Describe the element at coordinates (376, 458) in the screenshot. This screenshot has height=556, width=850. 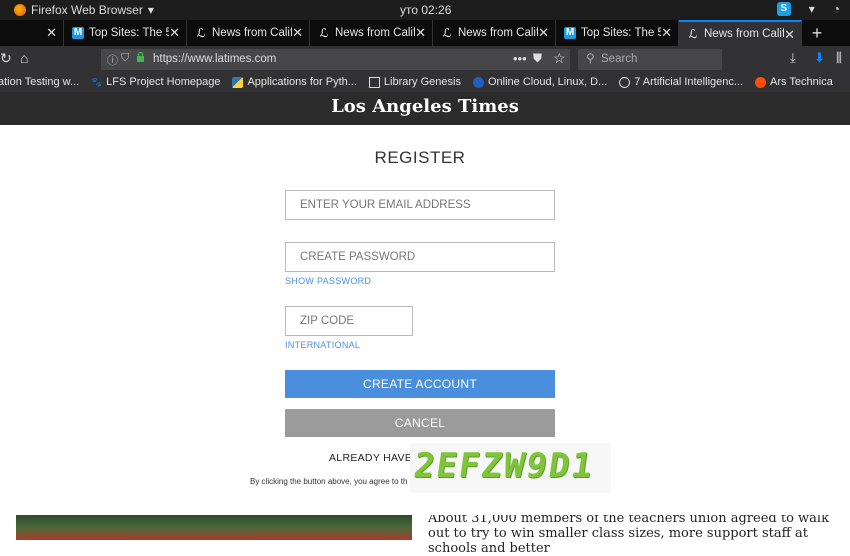
I see `already-have-account-text: ALREADY HAVE A` at that location.